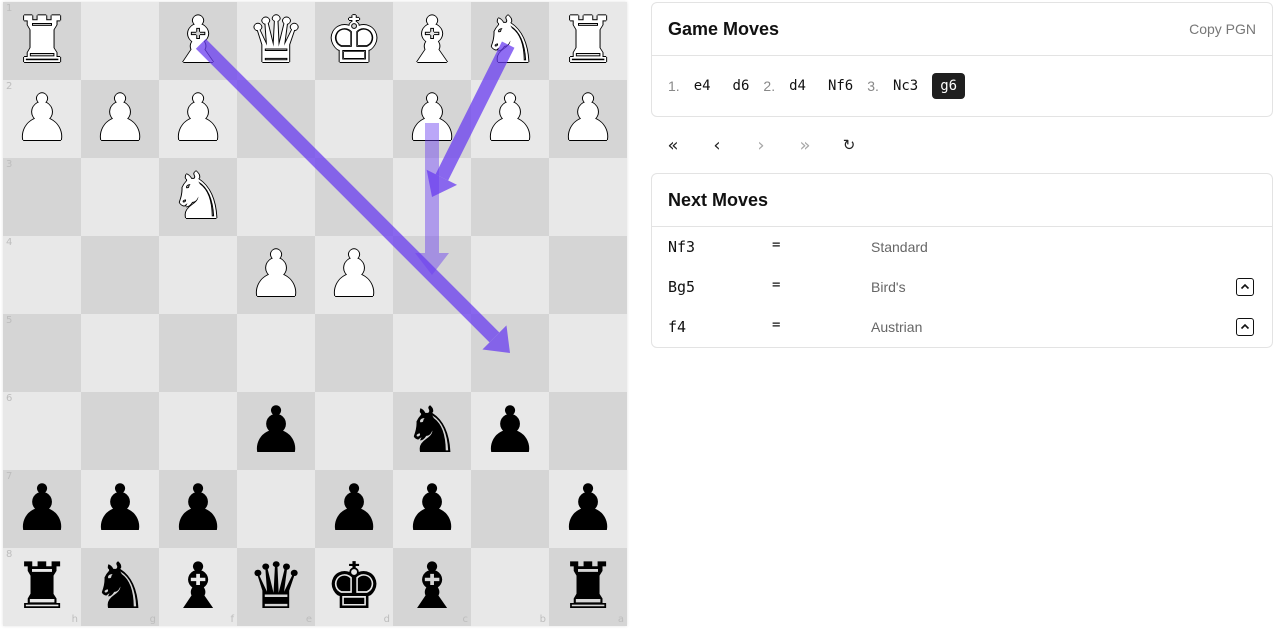 This screenshot has width=1282, height=633. I want to click on square-e1: ♛, so click(276, 41).